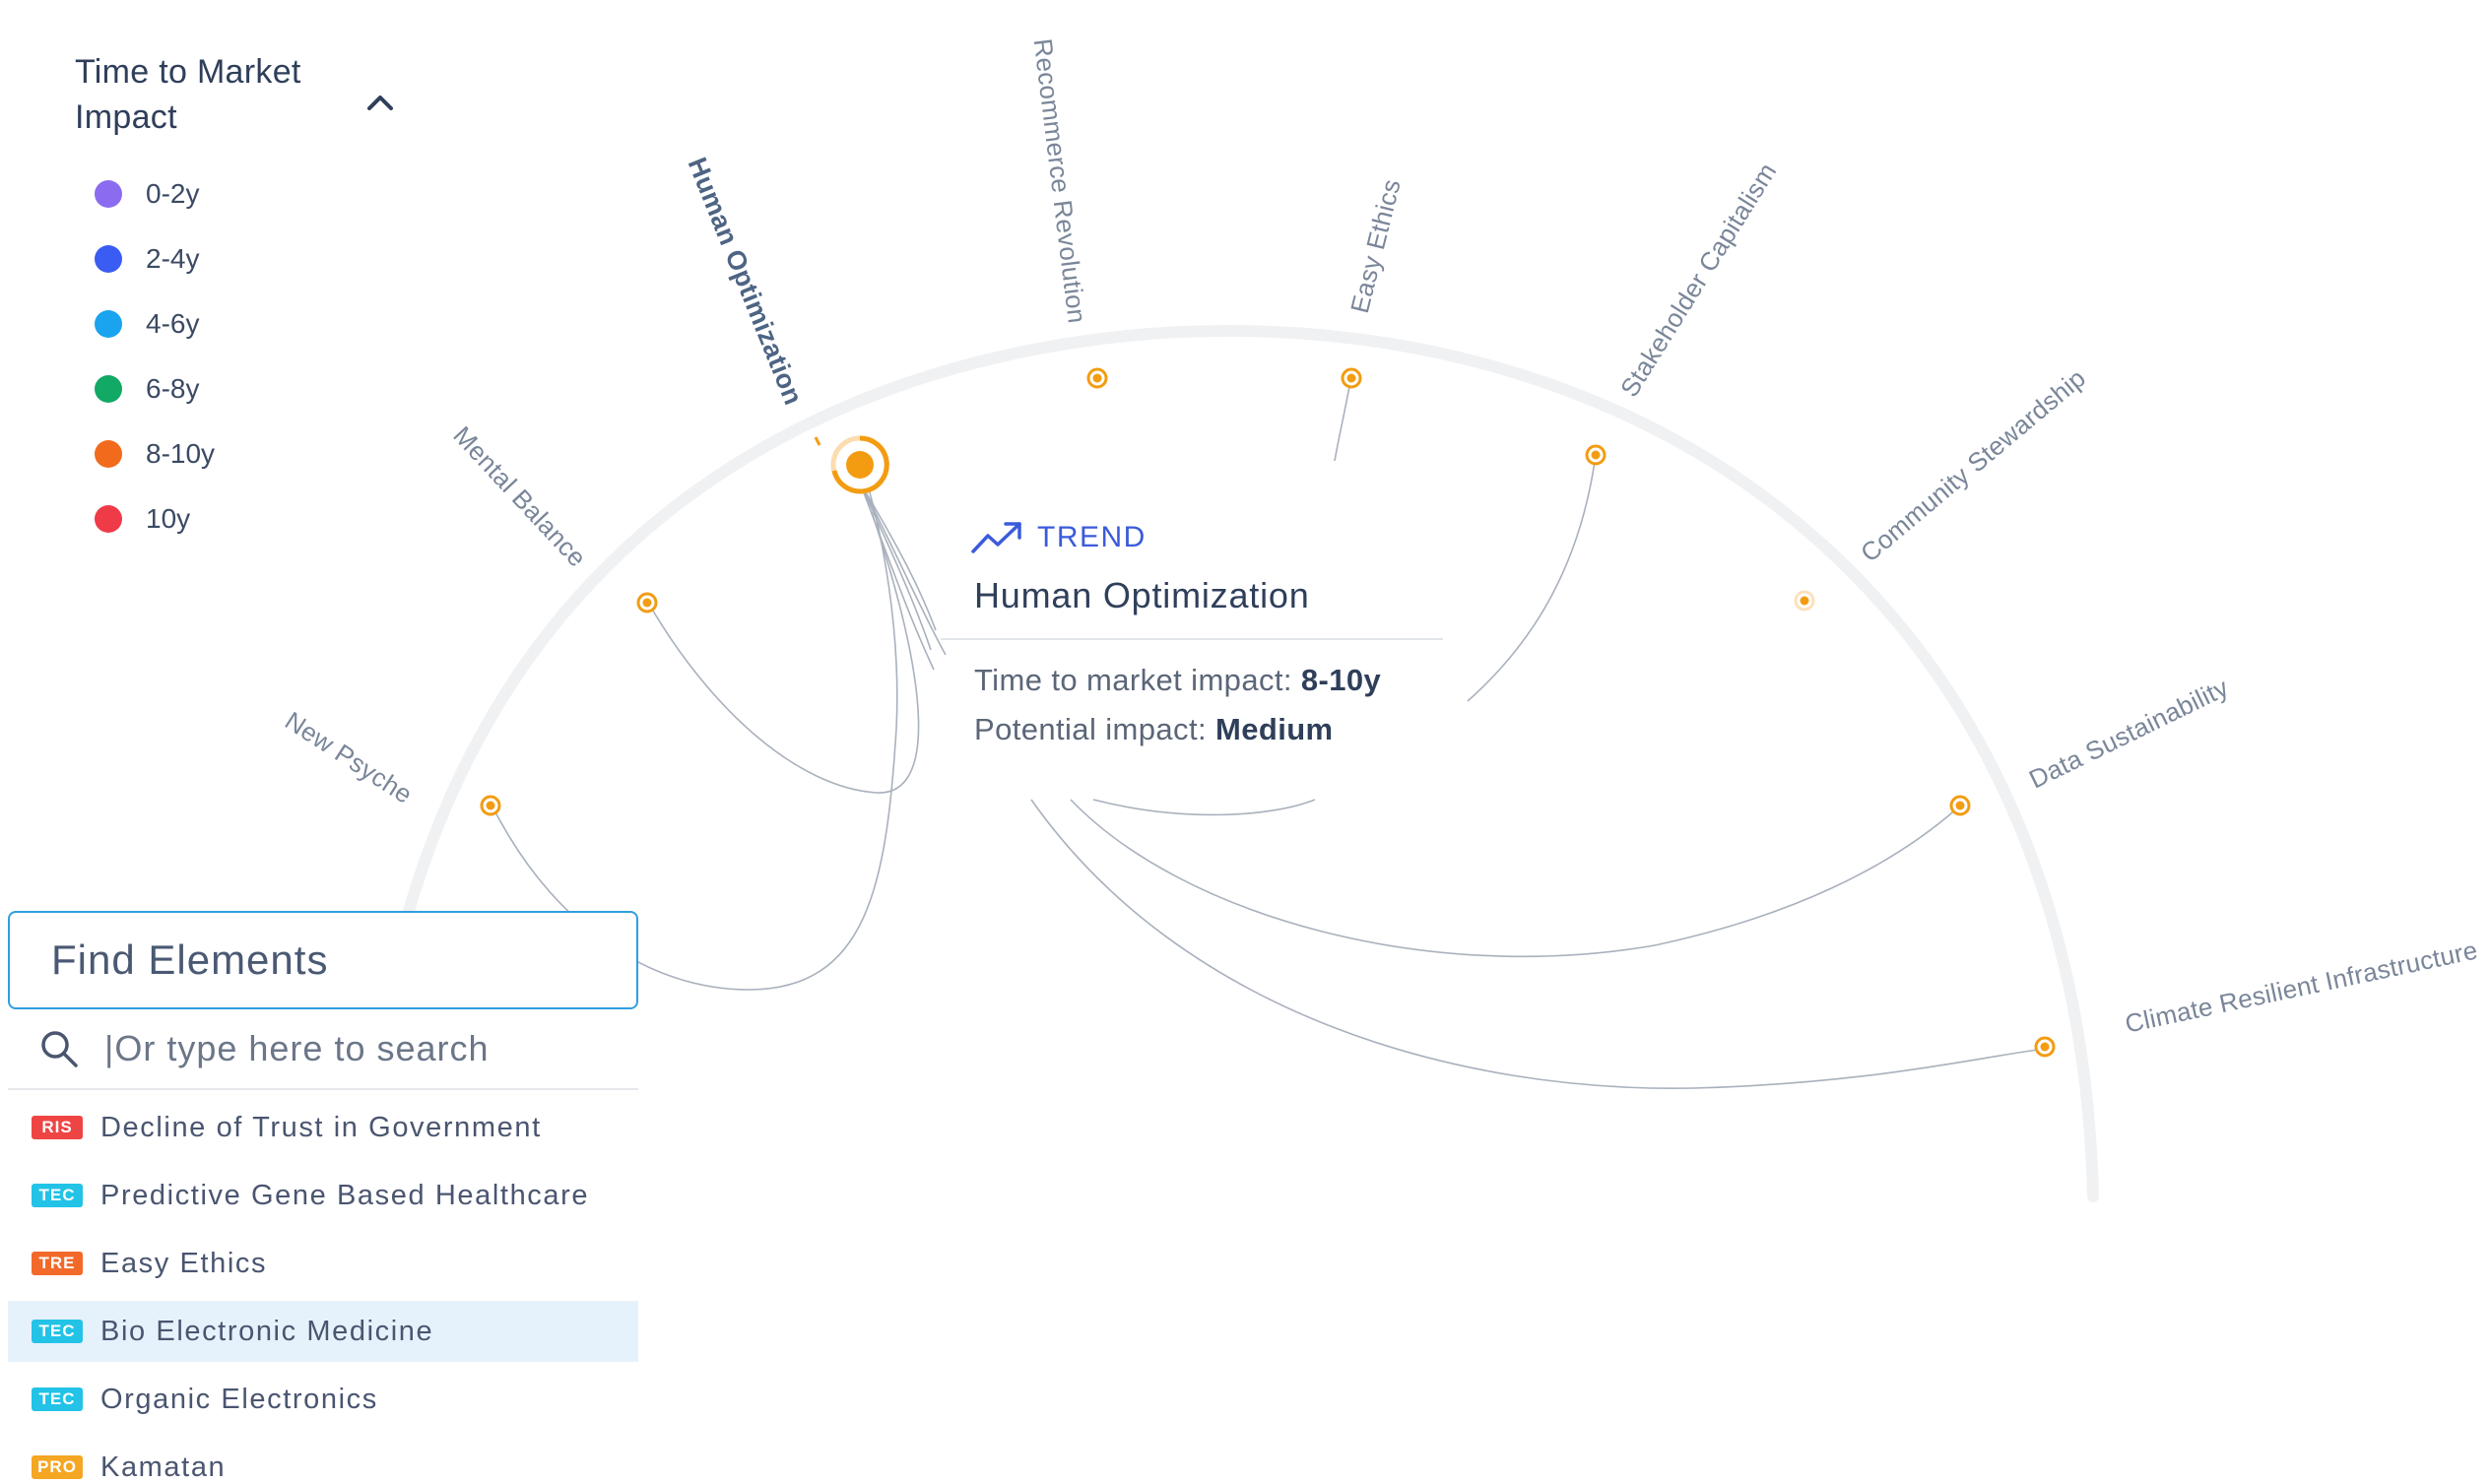 The height and width of the screenshot is (1484, 2492). Describe the element at coordinates (1092, 537) in the screenshot. I see `tooltip-type: TREND` at that location.